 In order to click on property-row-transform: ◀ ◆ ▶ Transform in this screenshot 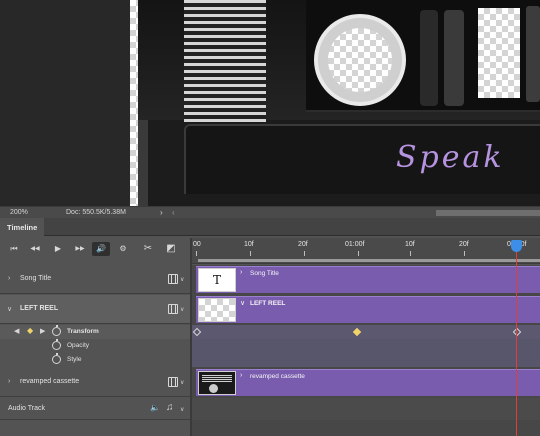, I will do `click(96, 332)`.